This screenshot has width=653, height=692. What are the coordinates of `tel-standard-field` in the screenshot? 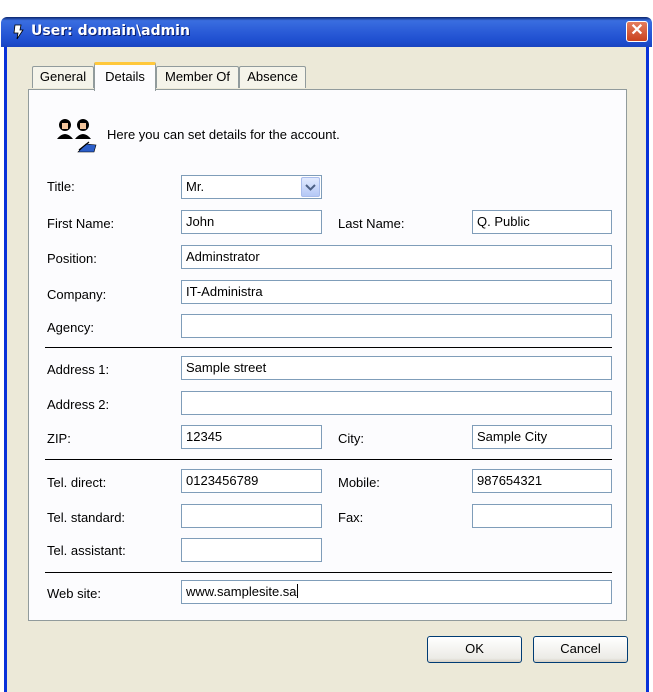 It's located at (251, 516).